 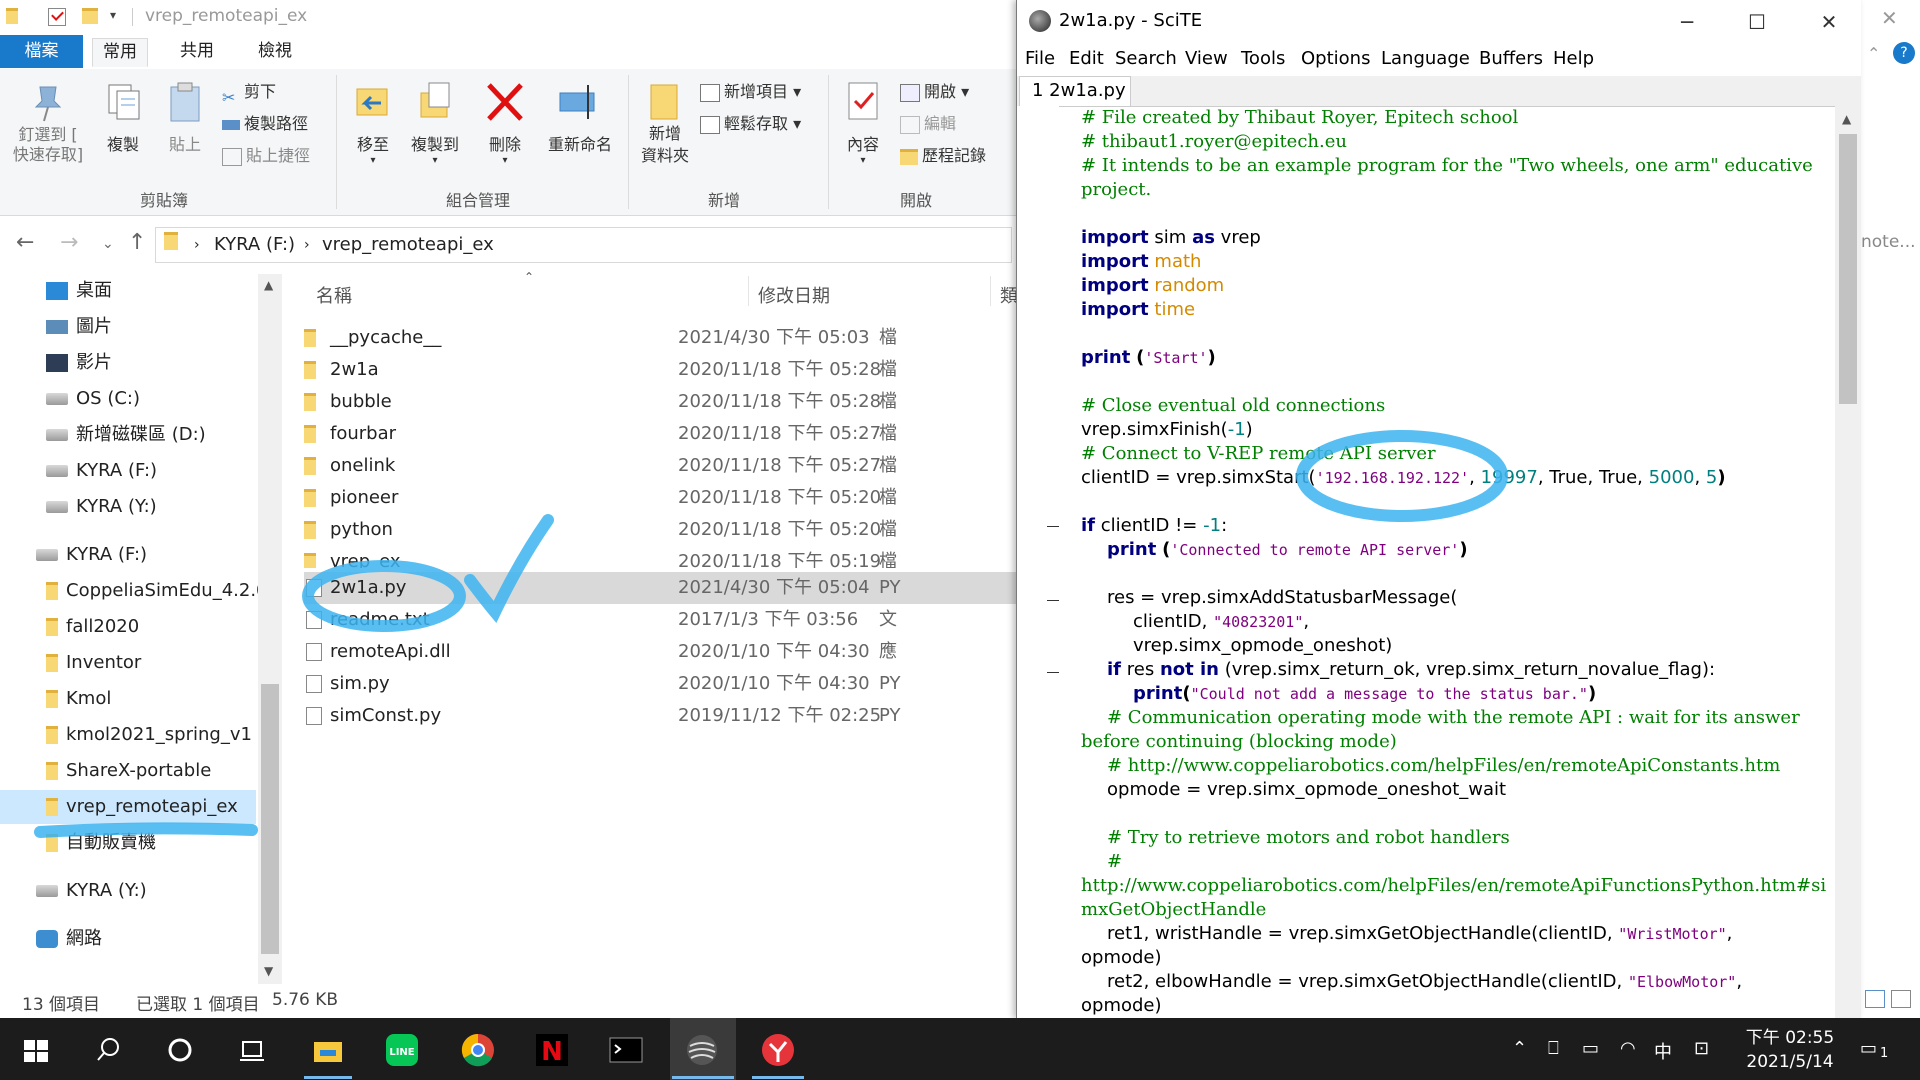 What do you see at coordinates (93, 399) in the screenshot?
I see `nav-item-os-c: OS (C:)` at bounding box center [93, 399].